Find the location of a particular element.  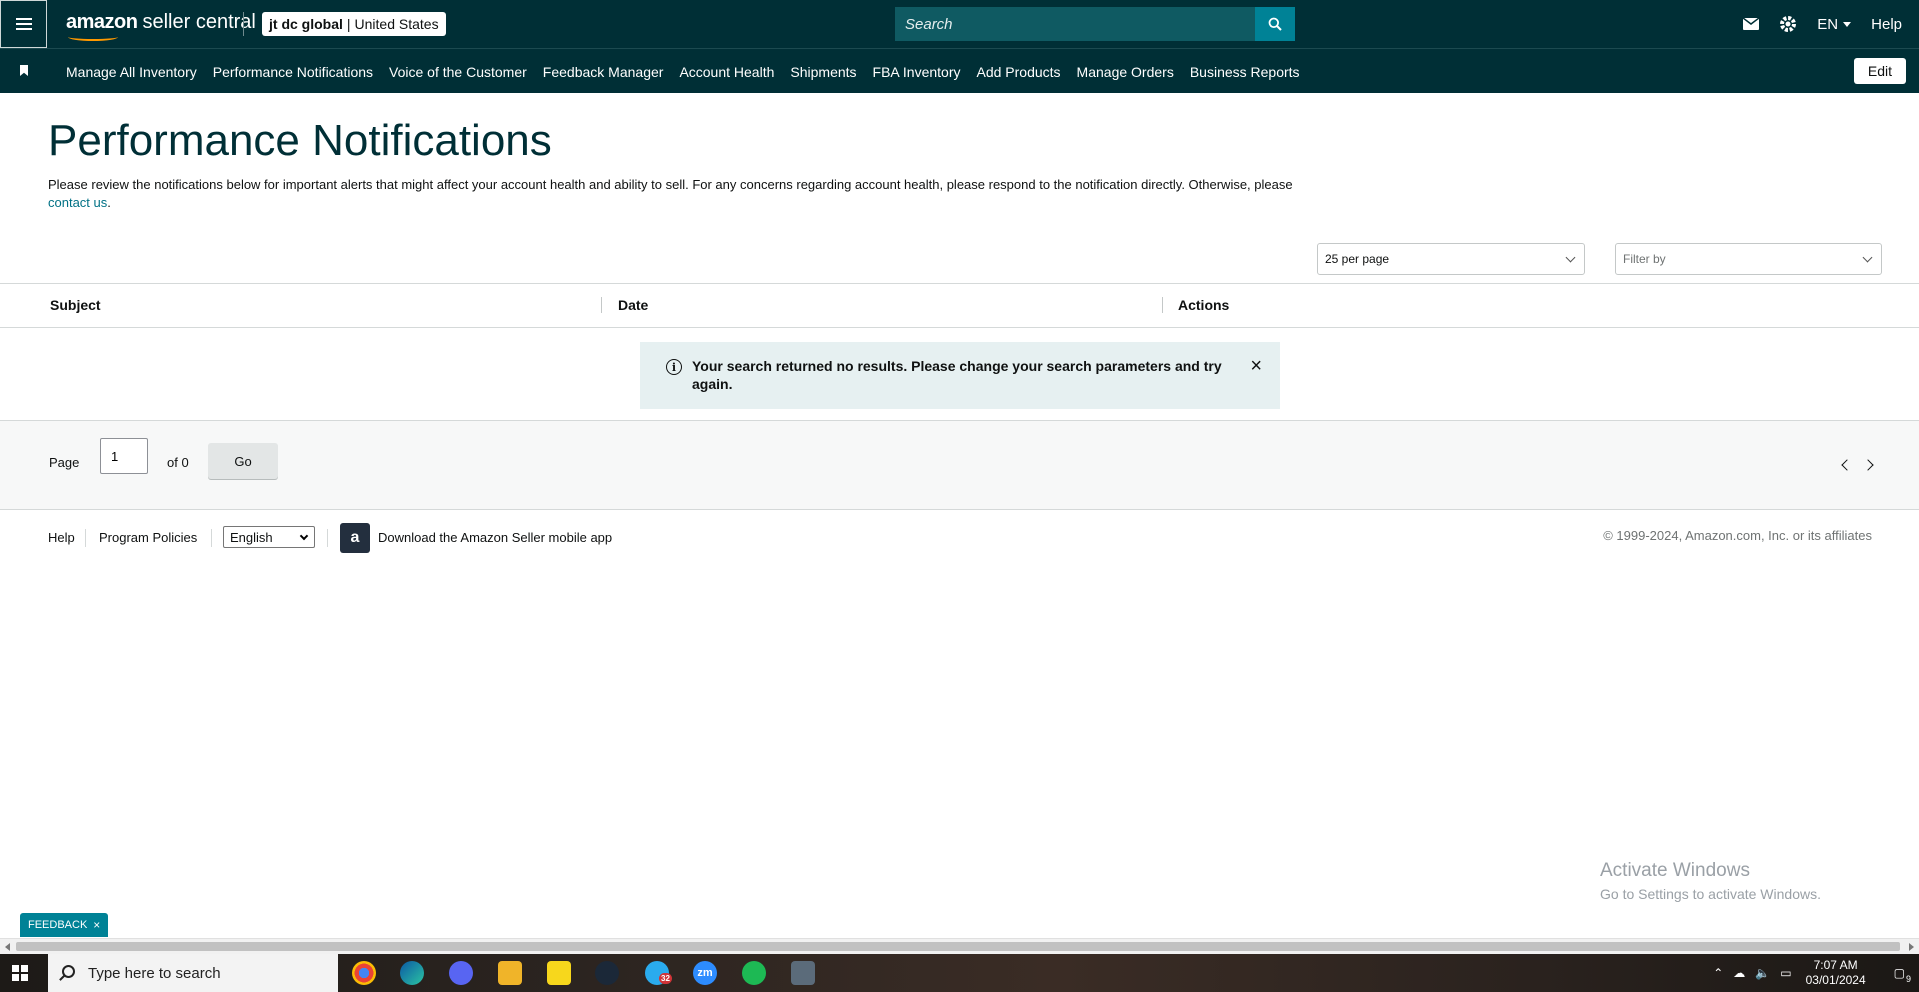

nav-item-account-health: Account Health is located at coordinates (726, 72).